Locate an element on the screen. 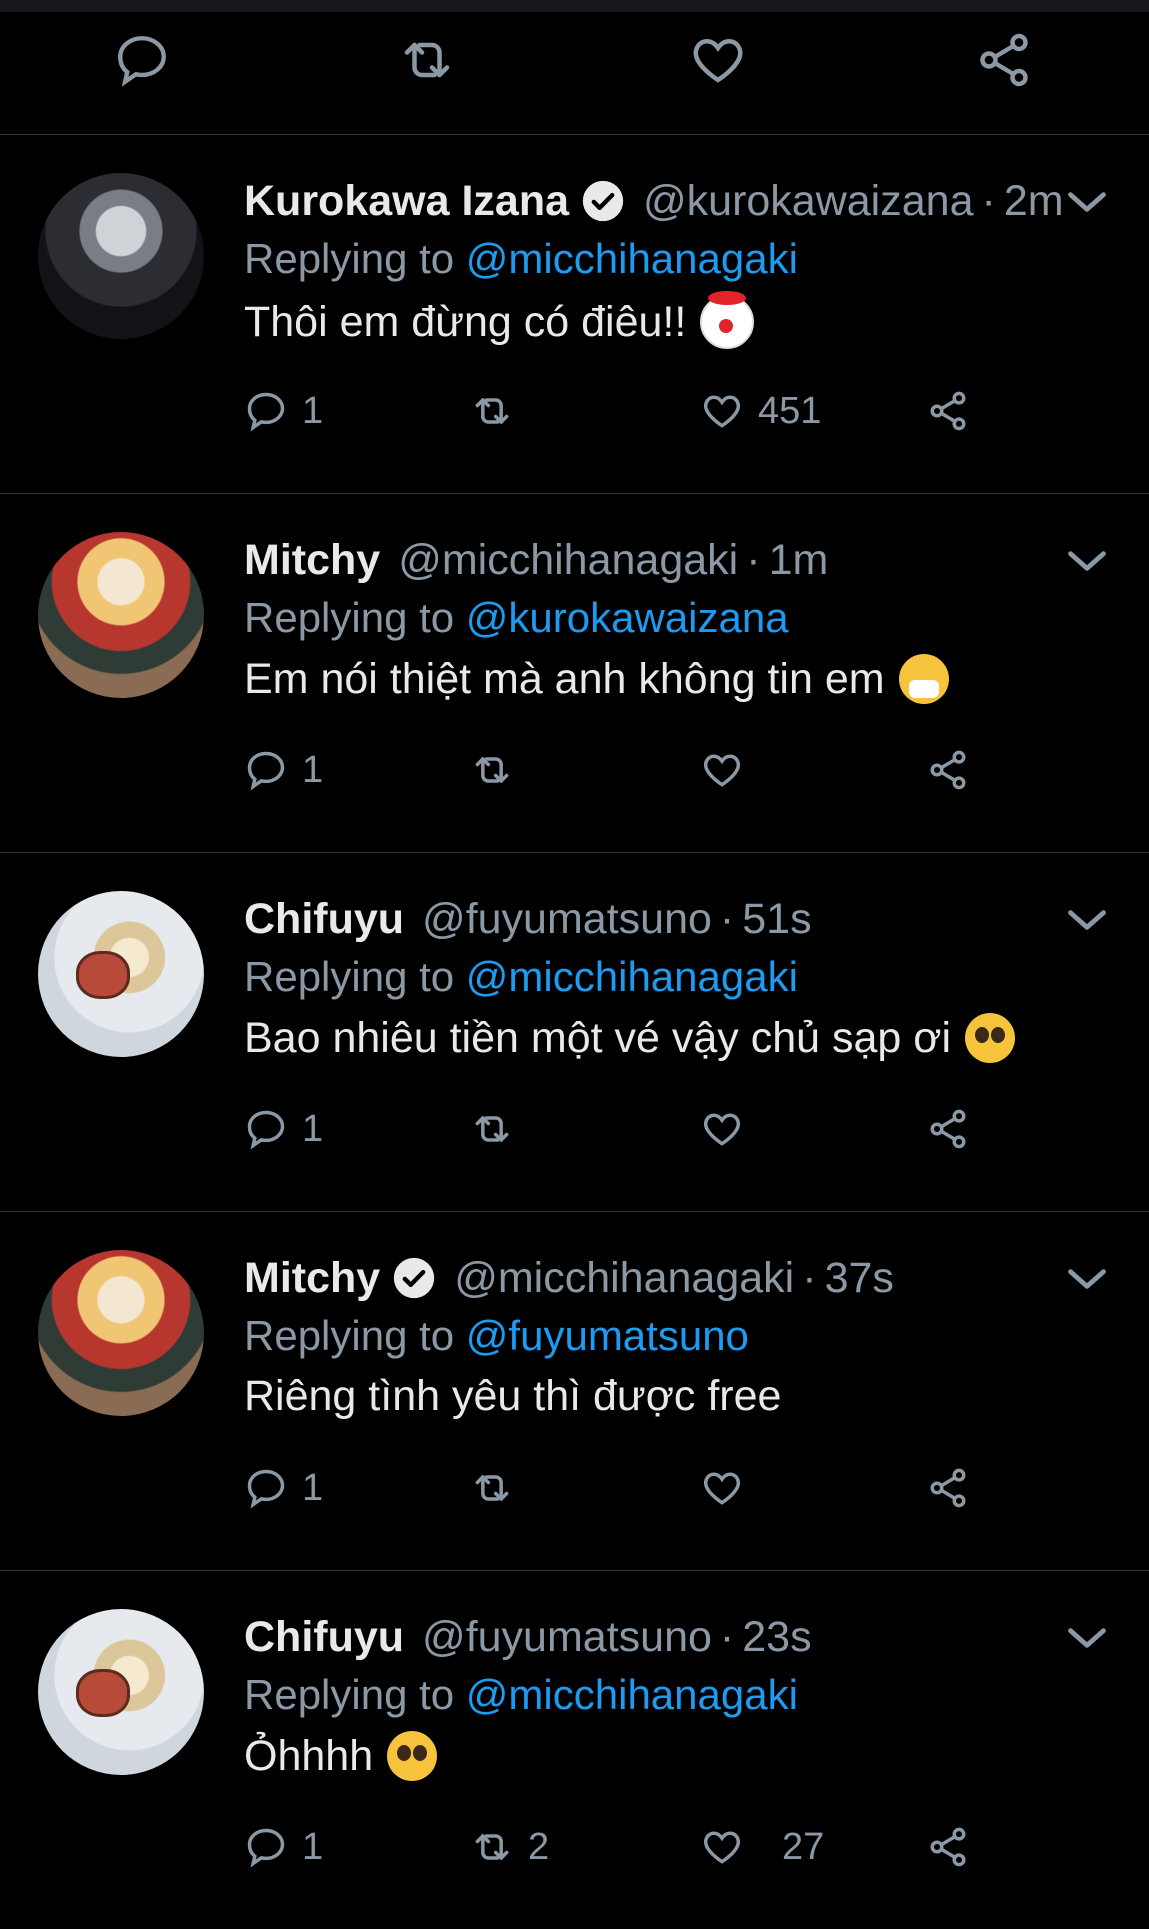 This screenshot has width=1149, height=1929. sneezing-face-emoji-icon is located at coordinates (923, 679).